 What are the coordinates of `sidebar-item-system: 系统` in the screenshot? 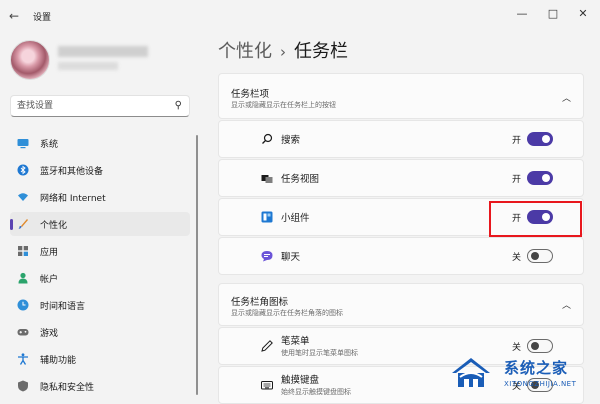 It's located at (100, 143).